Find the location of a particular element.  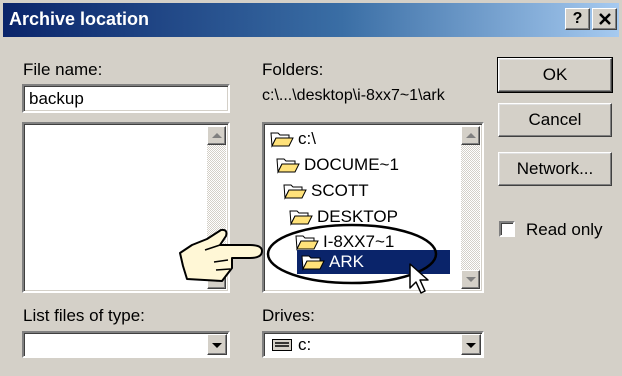

file-type-dropdown is located at coordinates (126, 344).